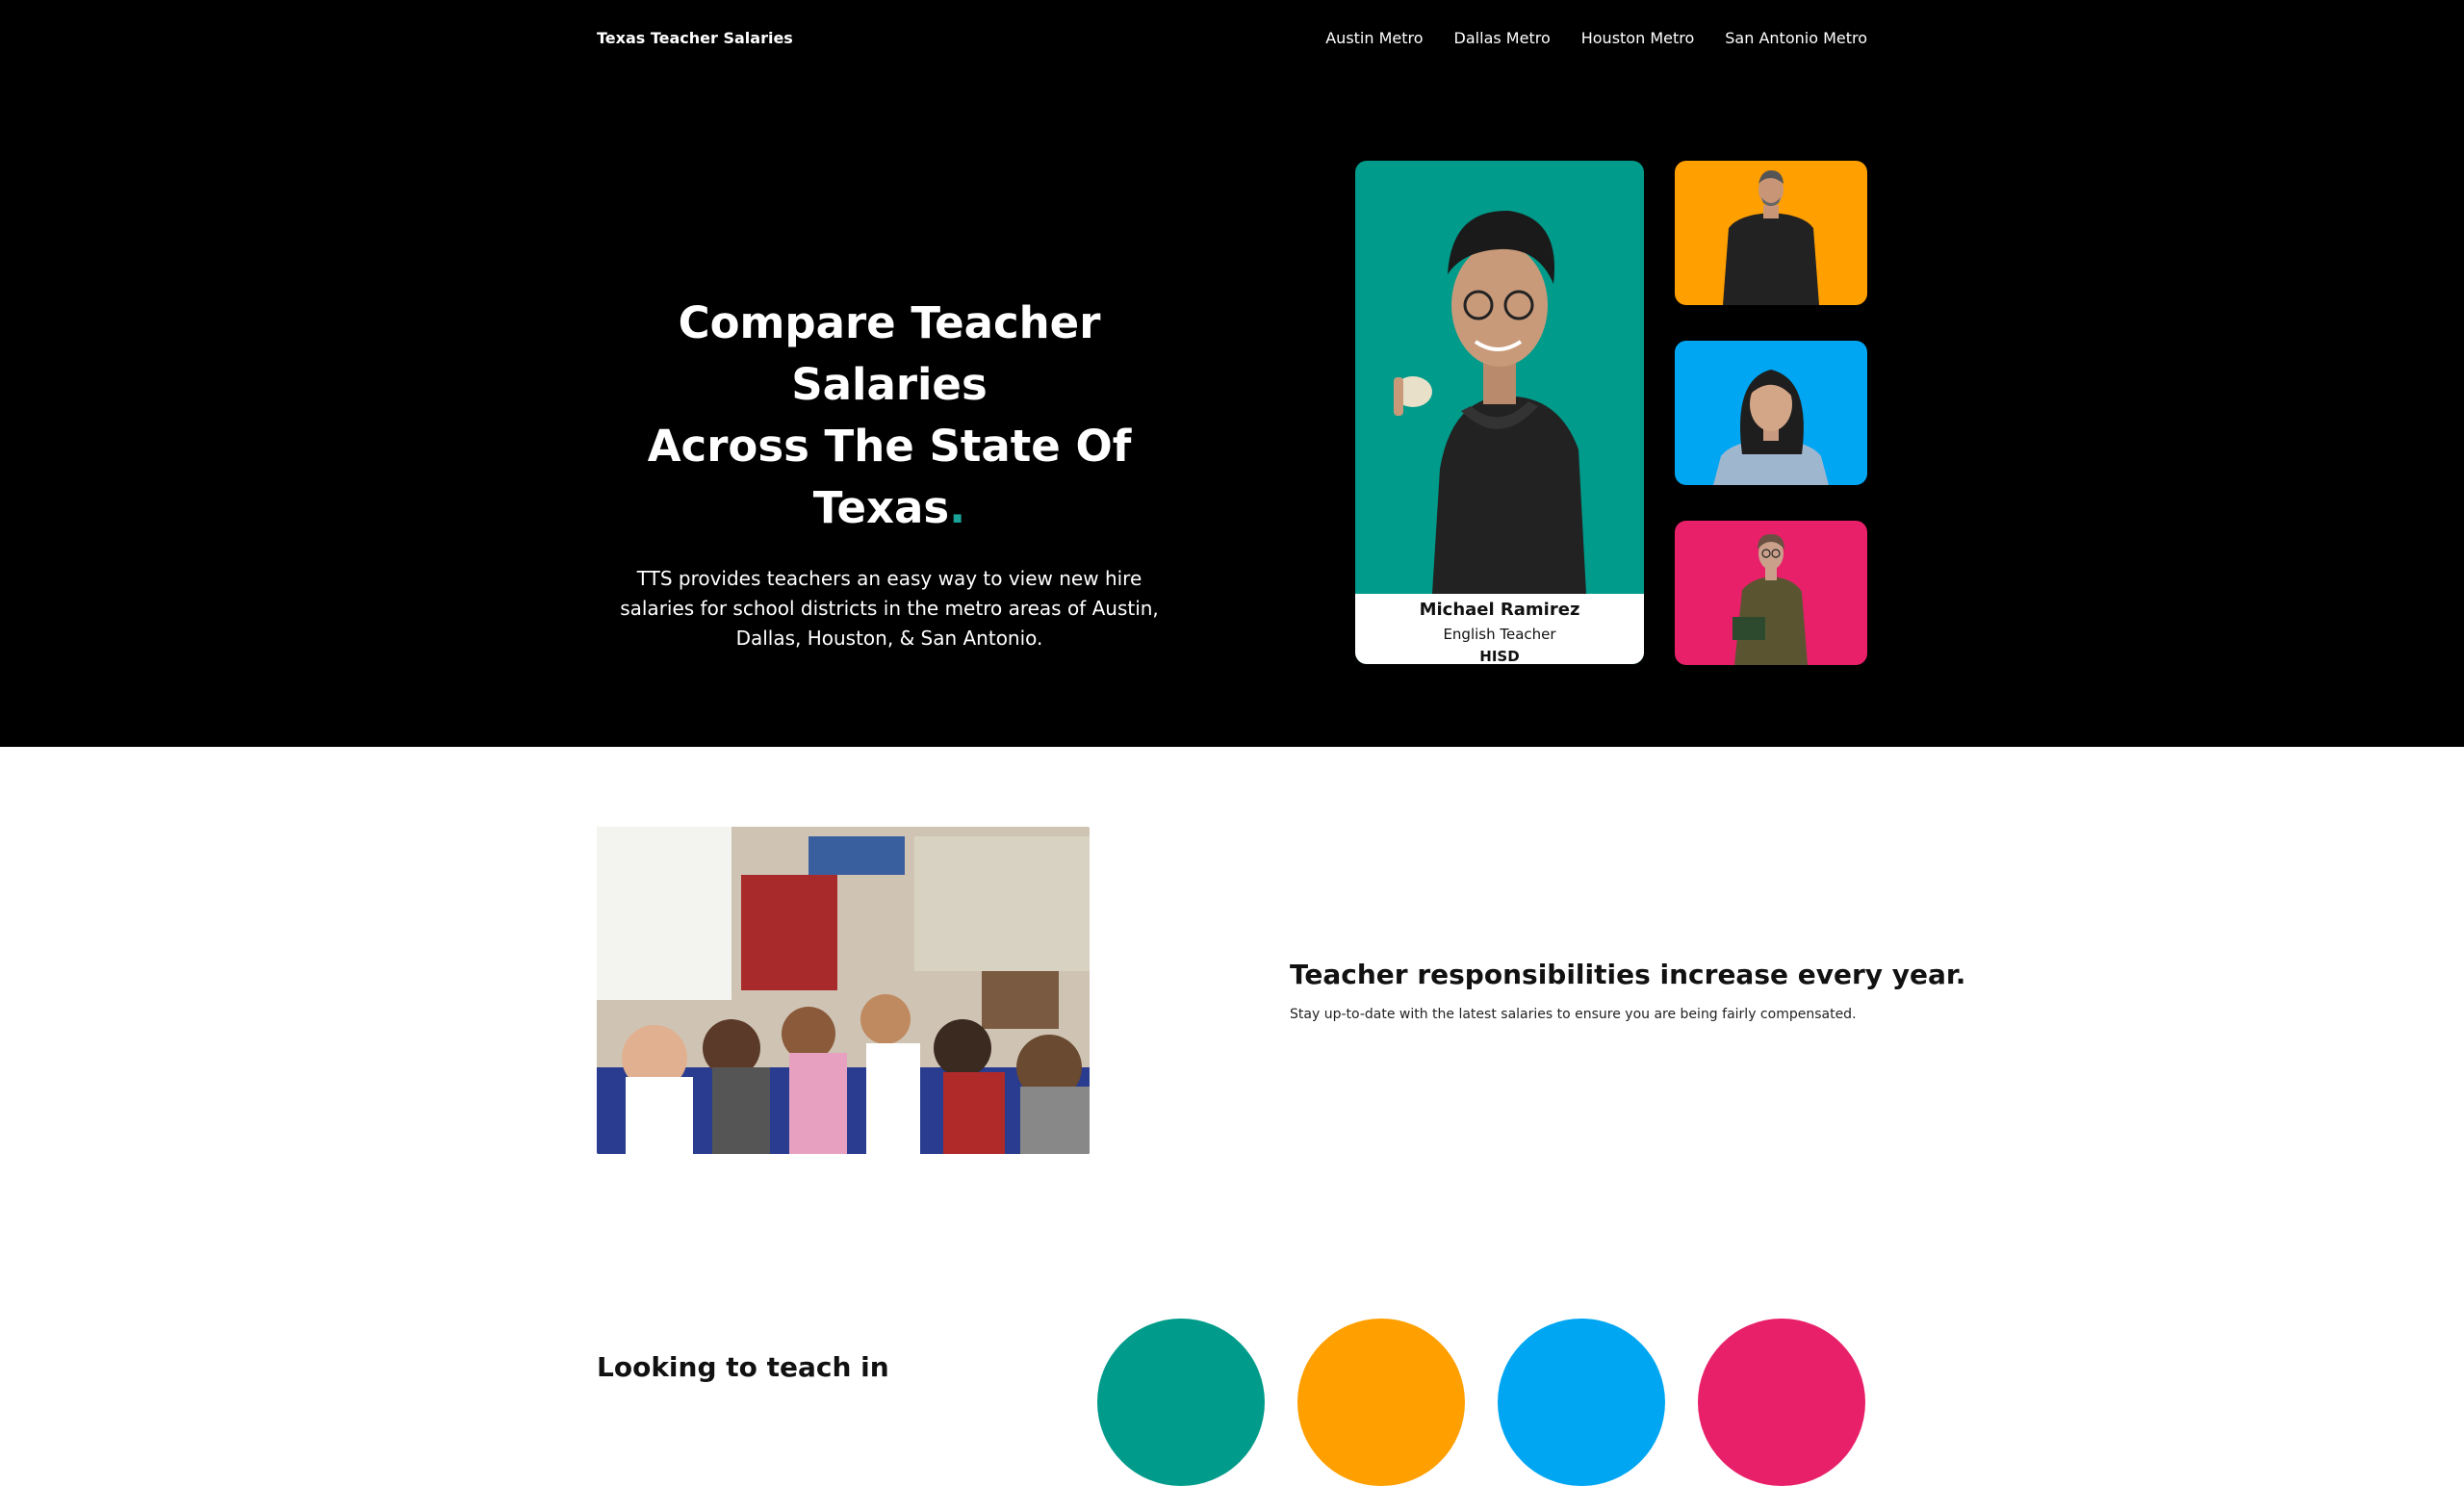 Image resolution: width=2464 pixels, height=1486 pixels. I want to click on classroom-photo, so click(843, 991).